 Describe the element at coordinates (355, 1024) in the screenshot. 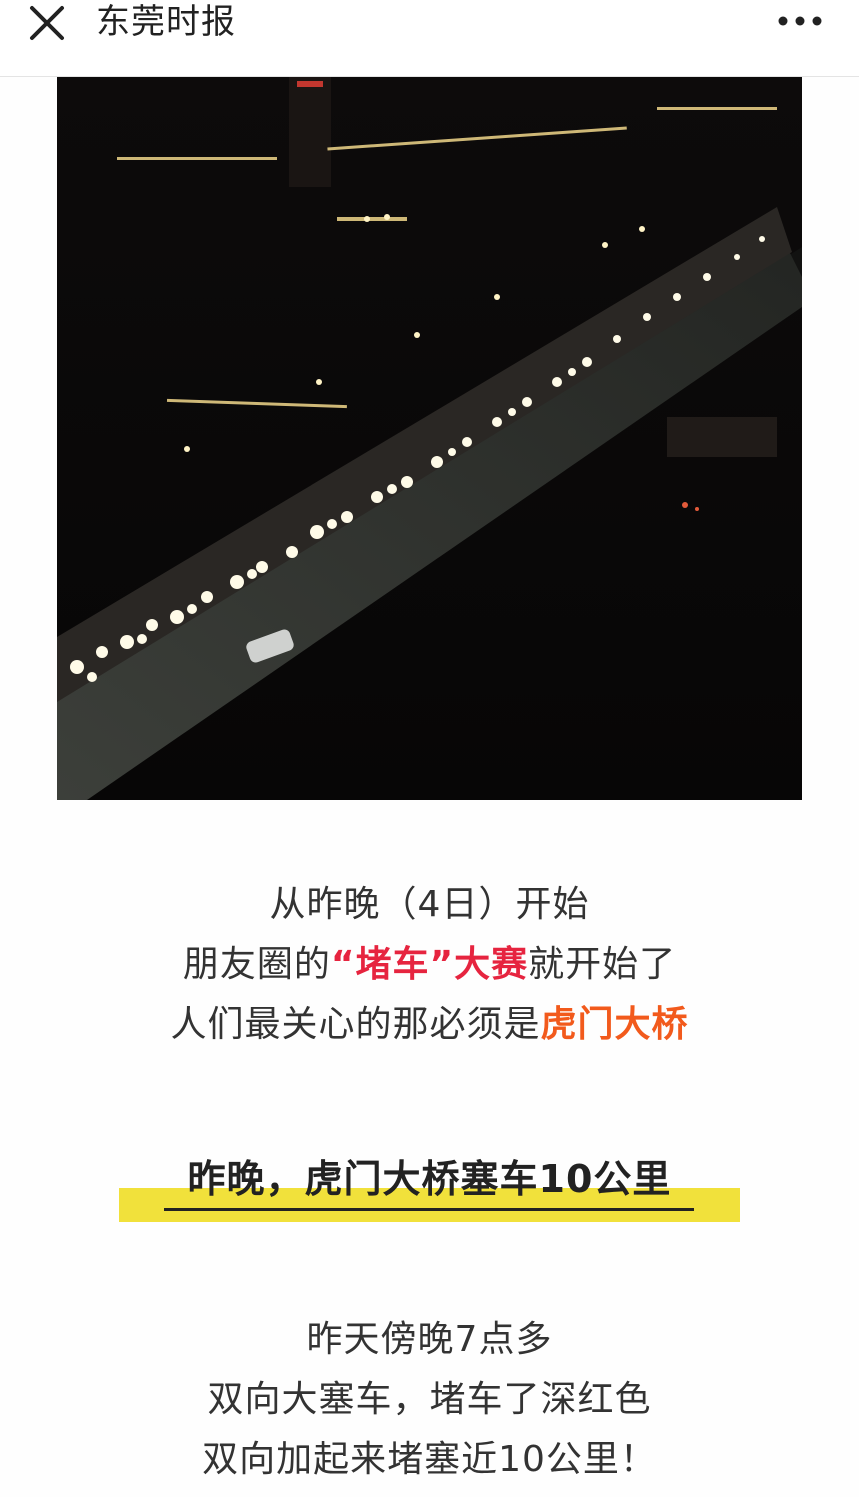

I see `intro-line-3-prefix: 人们最关心的那必须是` at that location.